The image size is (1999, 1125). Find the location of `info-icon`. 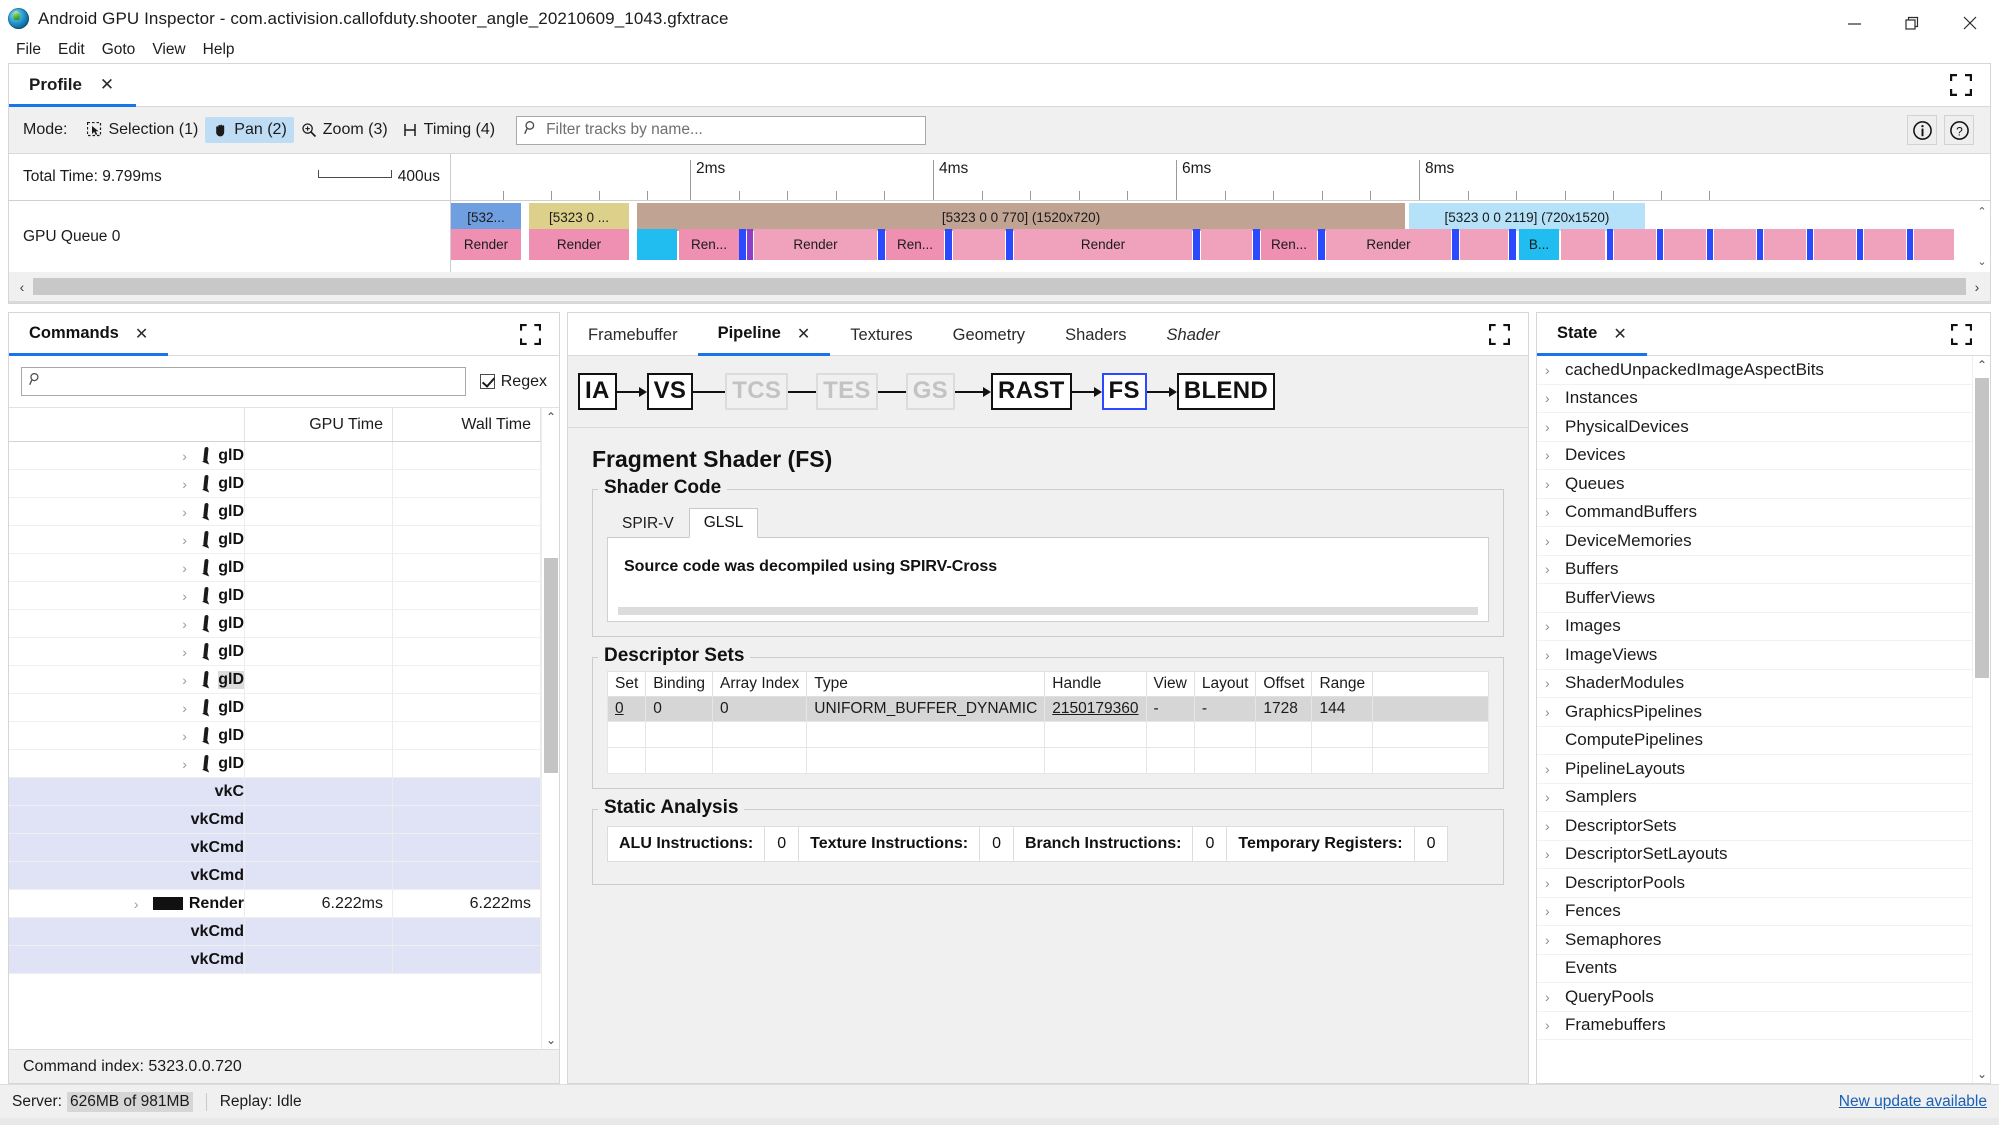

info-icon is located at coordinates (1922, 130).